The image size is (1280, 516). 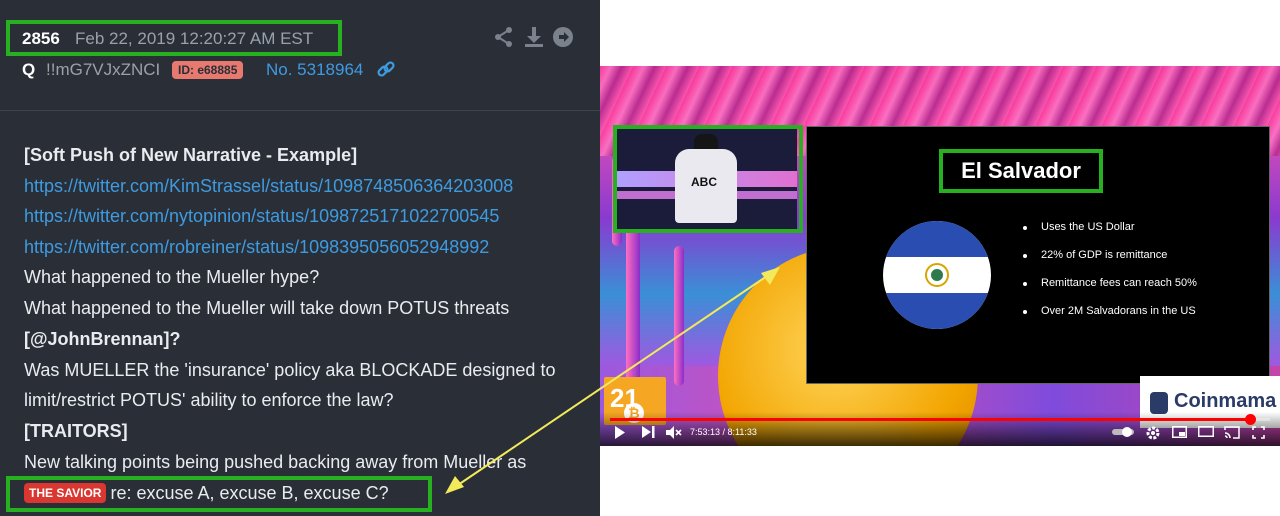 I want to click on slide-bullet: Remittance fees can reach 50%, so click(x=1110, y=291).